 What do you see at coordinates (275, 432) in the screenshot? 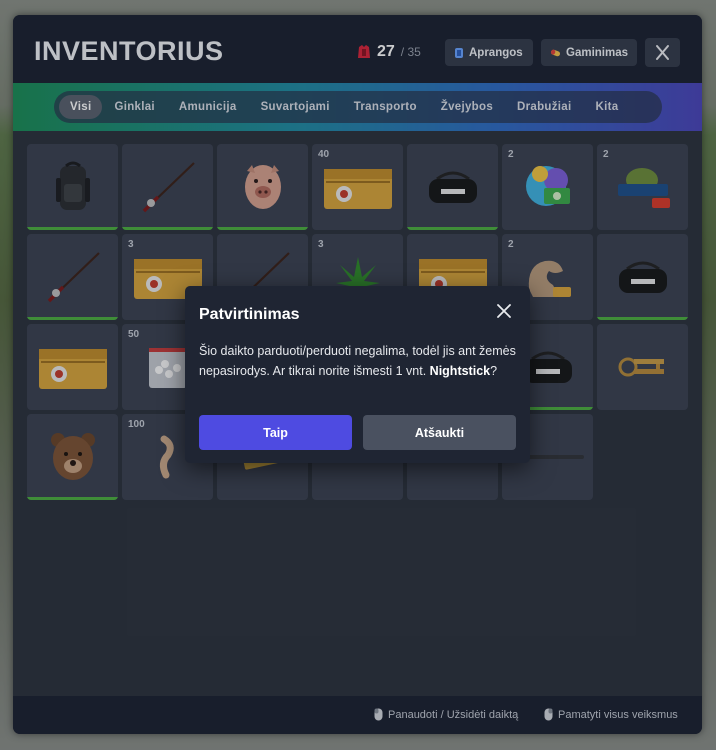
I see `confirm-button: Taip` at bounding box center [275, 432].